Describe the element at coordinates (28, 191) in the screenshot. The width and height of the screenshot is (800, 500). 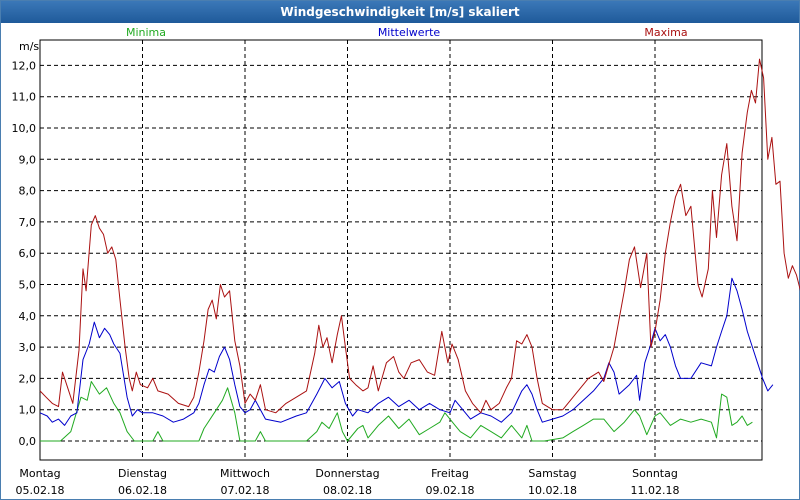
I see `y-tick-label: 8,0` at that location.